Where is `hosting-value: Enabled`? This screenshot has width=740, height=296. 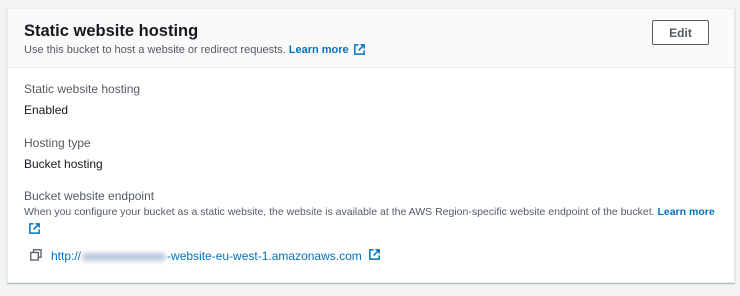 hosting-value: Enabled is located at coordinates (46, 110).